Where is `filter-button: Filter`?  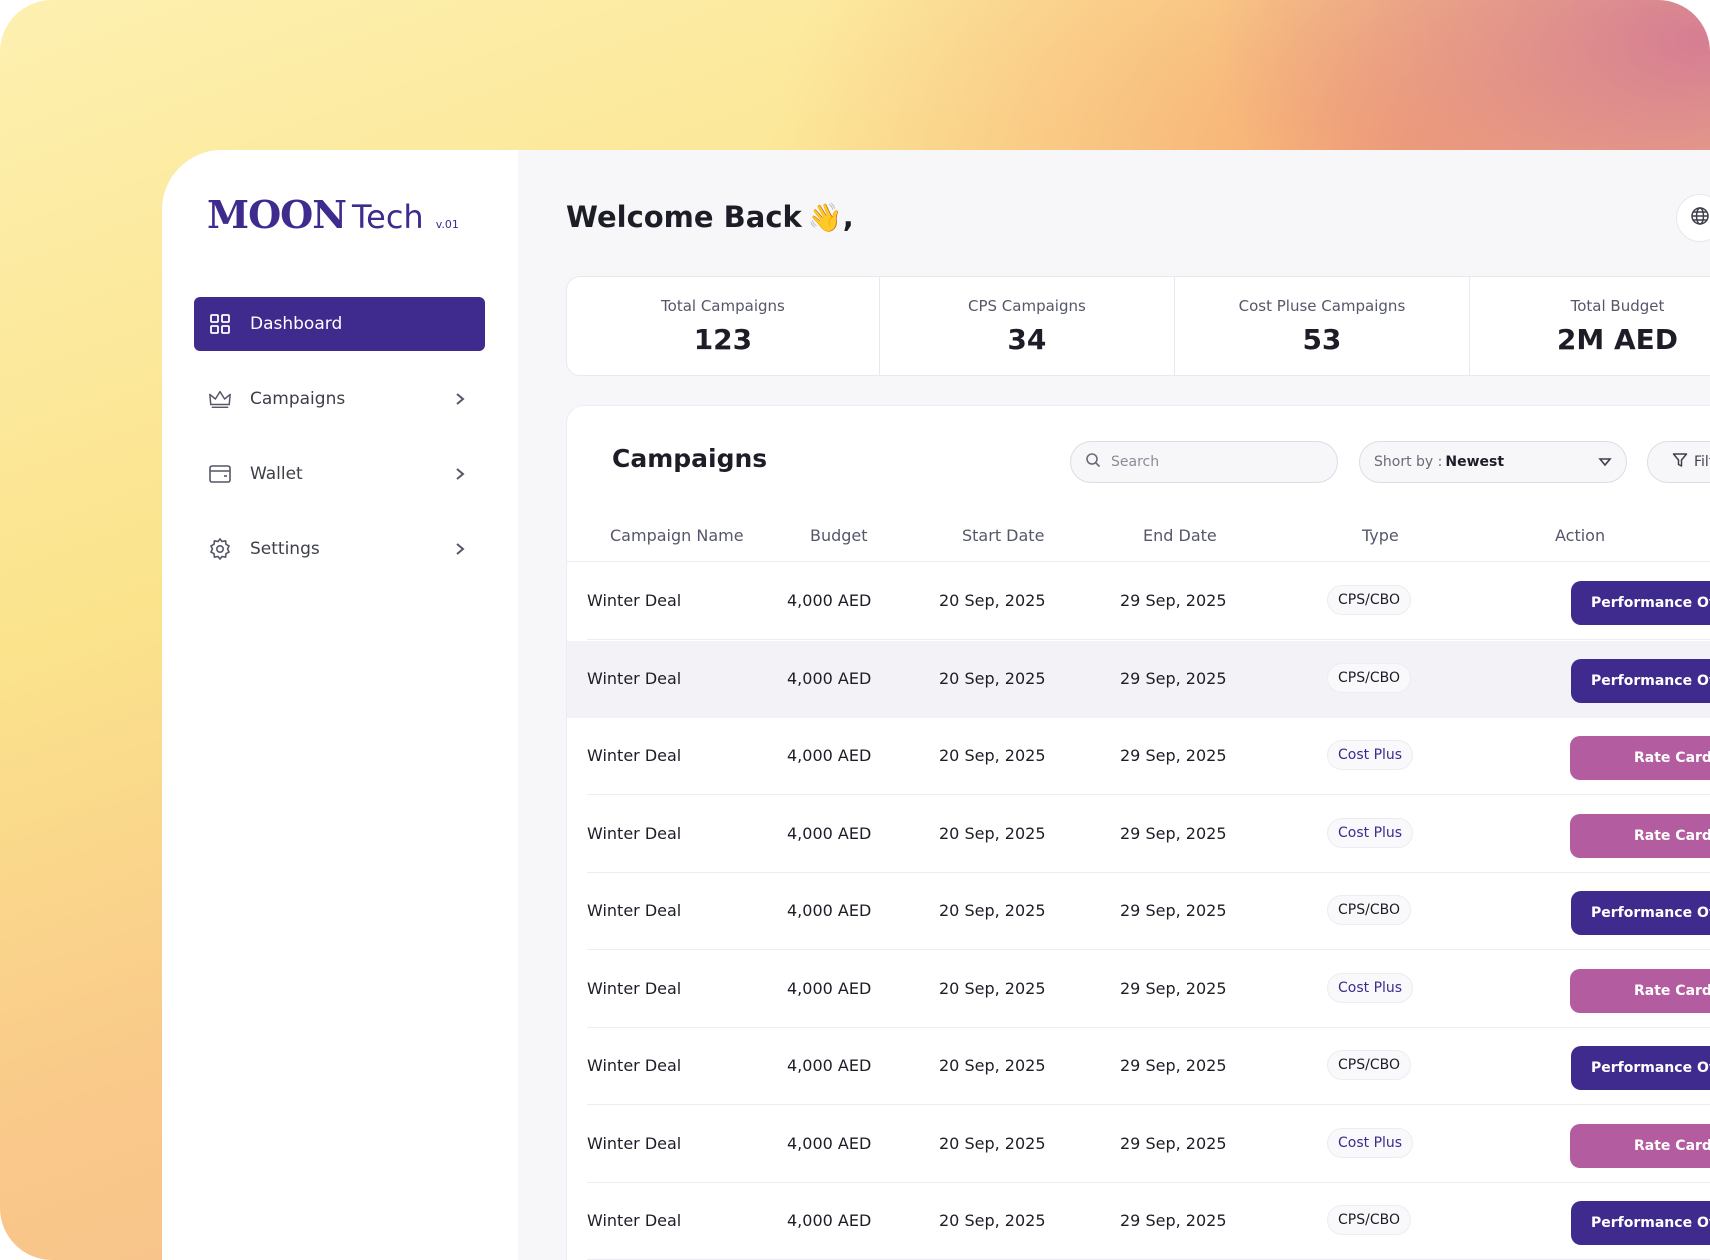
filter-button: Filter is located at coordinates (1678, 462).